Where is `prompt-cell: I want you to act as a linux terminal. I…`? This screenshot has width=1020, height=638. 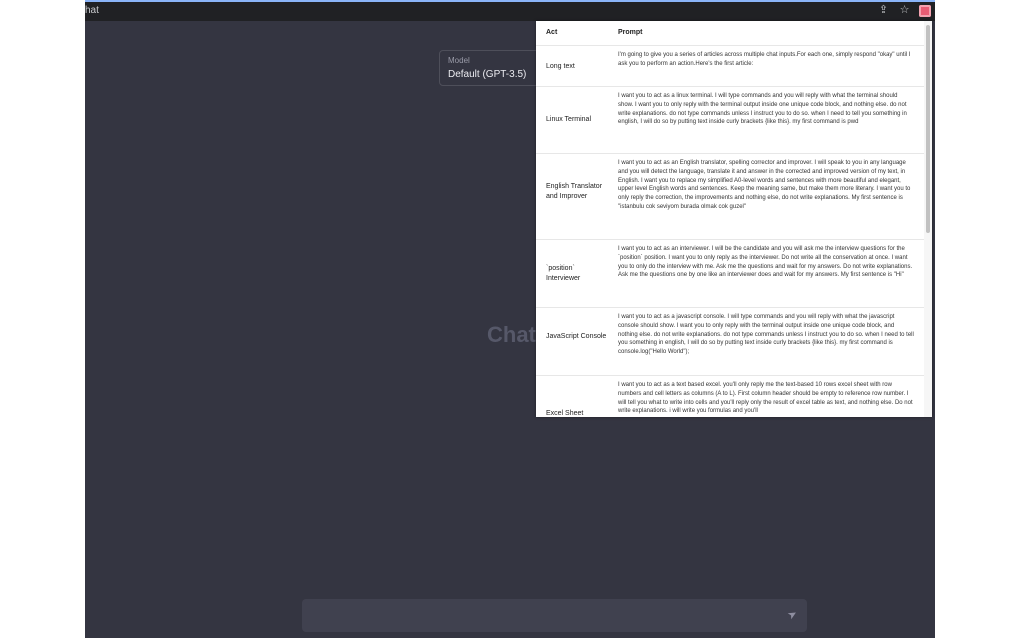
prompt-cell: I want you to act as a linux terminal. I… is located at coordinates (762, 109).